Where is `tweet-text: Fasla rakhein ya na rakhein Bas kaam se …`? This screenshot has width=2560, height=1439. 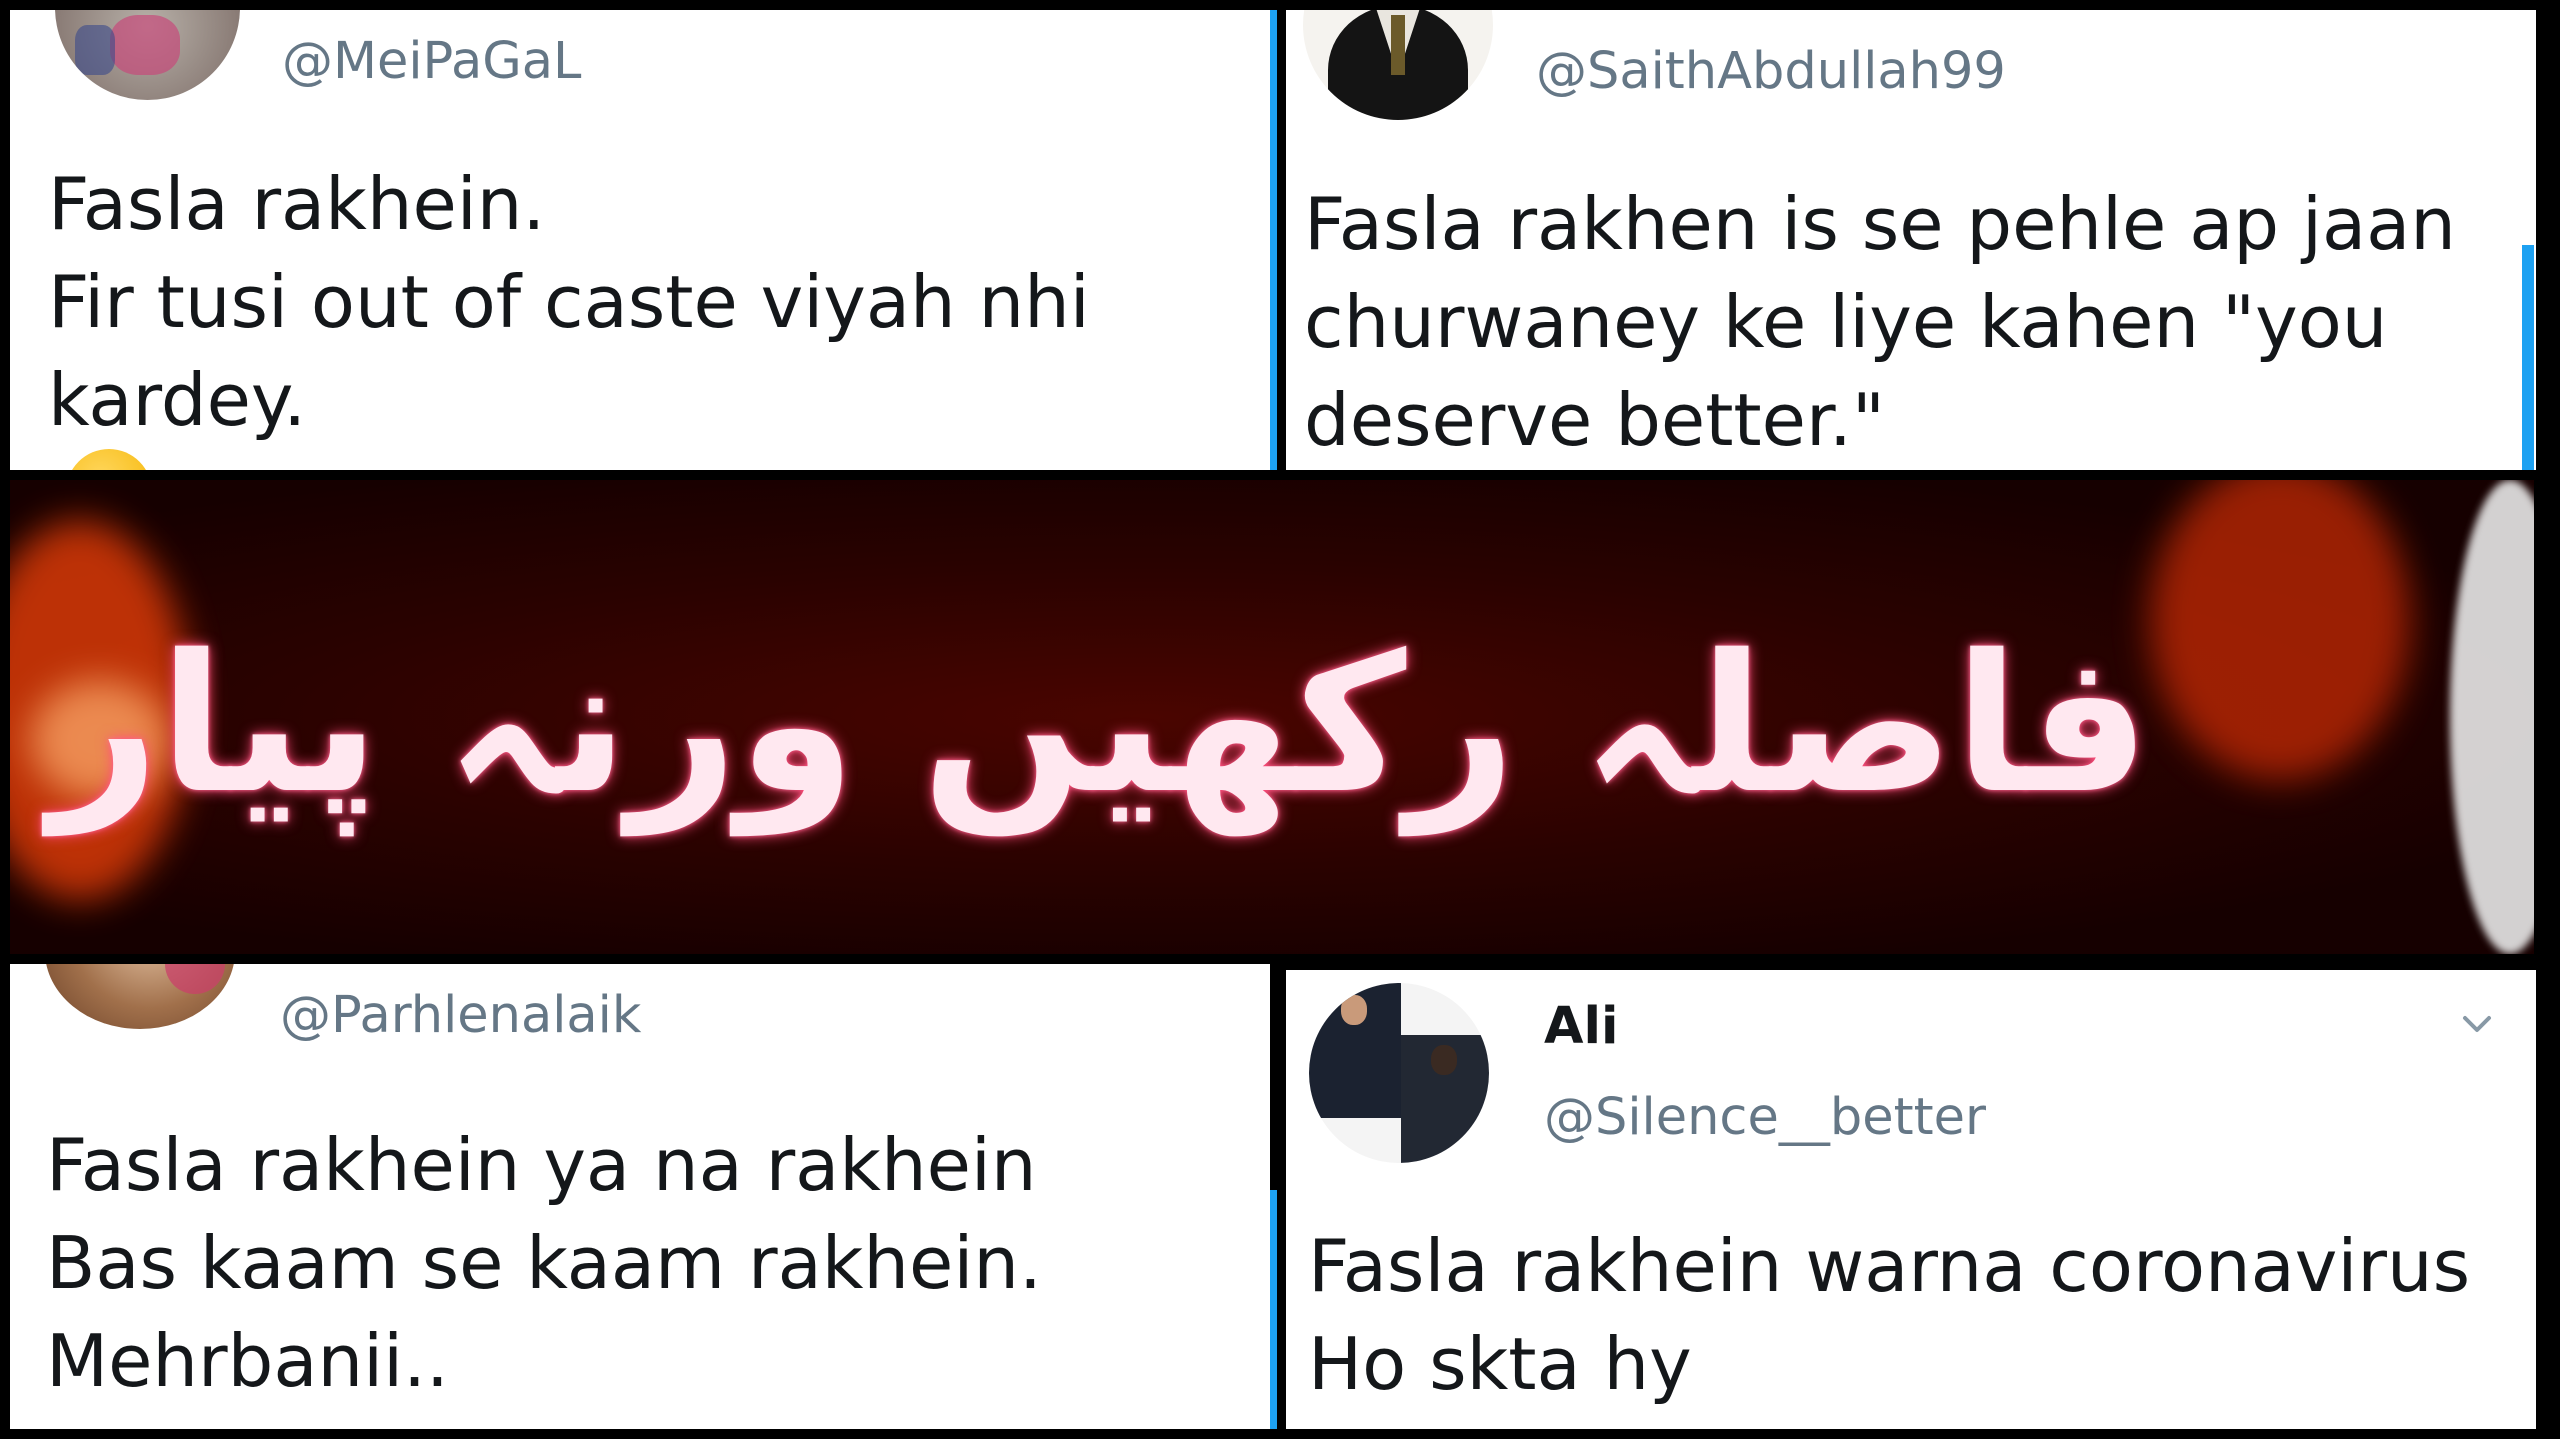 tweet-text: Fasla rakhein ya na rakhein Bas kaam se … is located at coordinates (544, 1263).